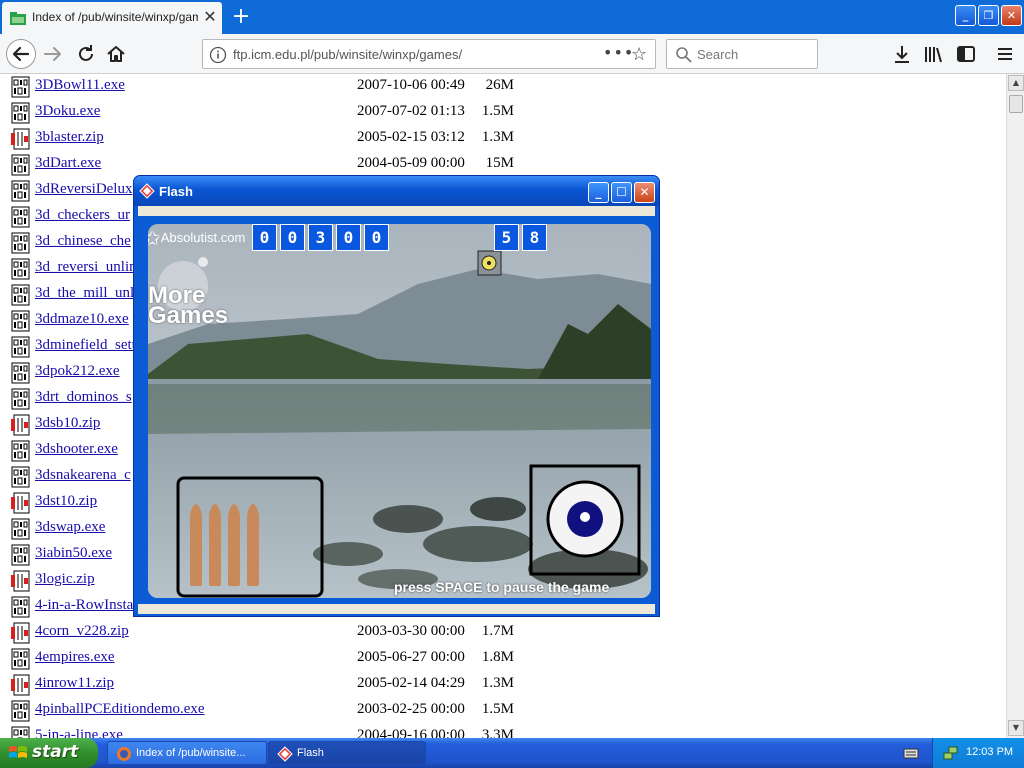 The width and height of the screenshot is (1024, 768). Describe the element at coordinates (79, 732) in the screenshot. I see `file-link: 5-in-a-line.exe` at that location.